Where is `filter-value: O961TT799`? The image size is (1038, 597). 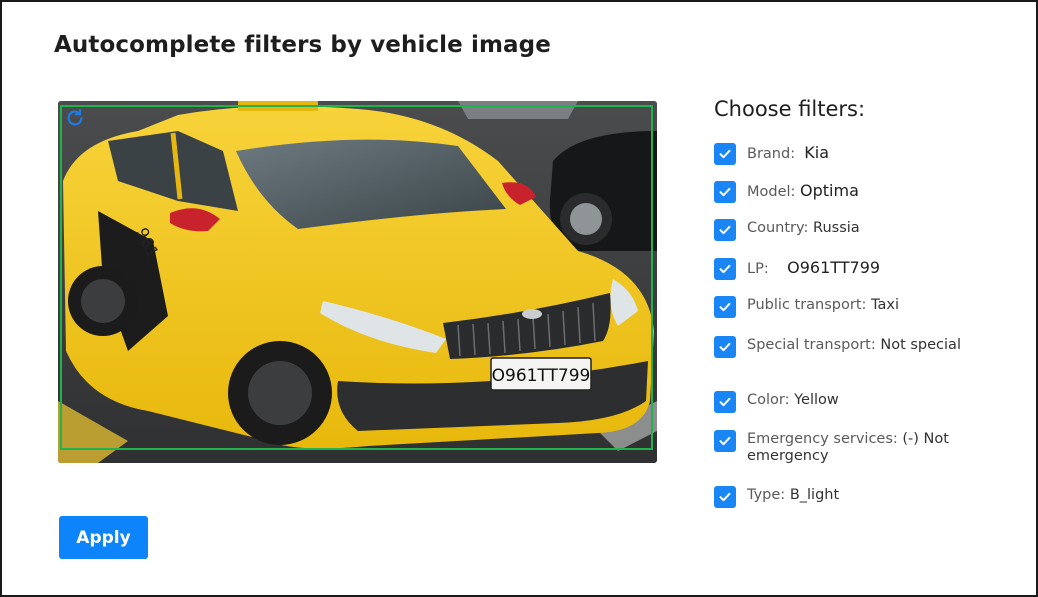
filter-value: O961TT799 is located at coordinates (834, 267).